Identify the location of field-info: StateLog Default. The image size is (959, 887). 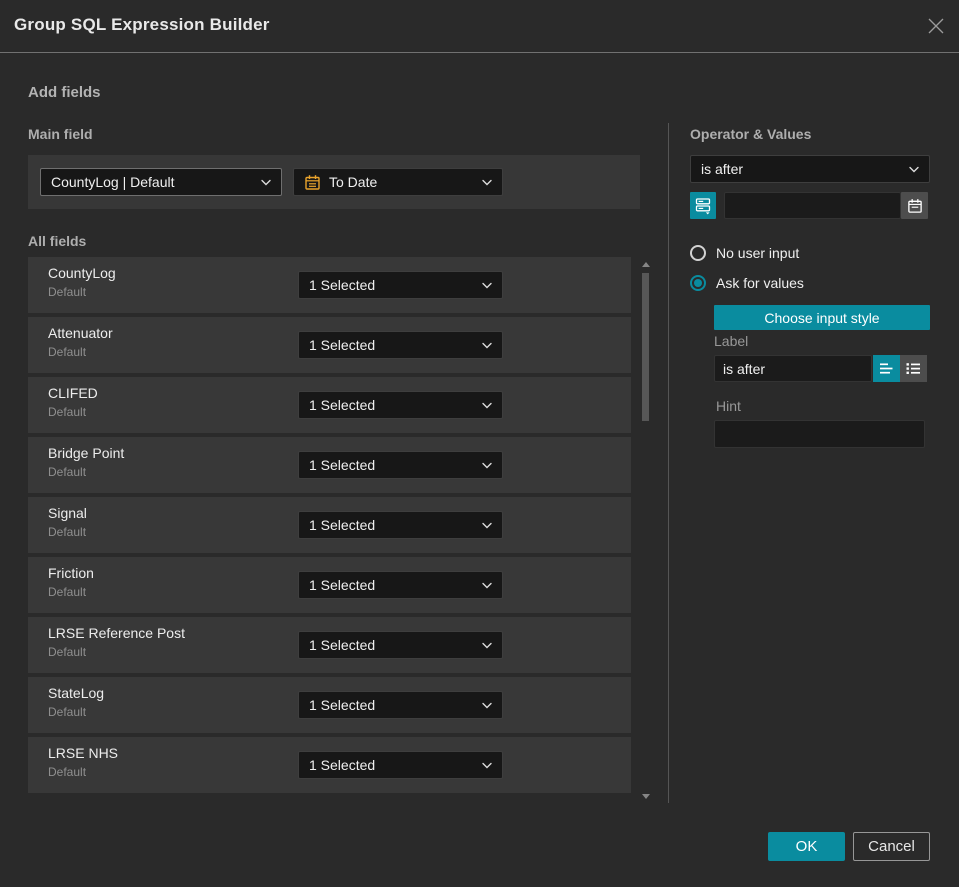
(76, 702).